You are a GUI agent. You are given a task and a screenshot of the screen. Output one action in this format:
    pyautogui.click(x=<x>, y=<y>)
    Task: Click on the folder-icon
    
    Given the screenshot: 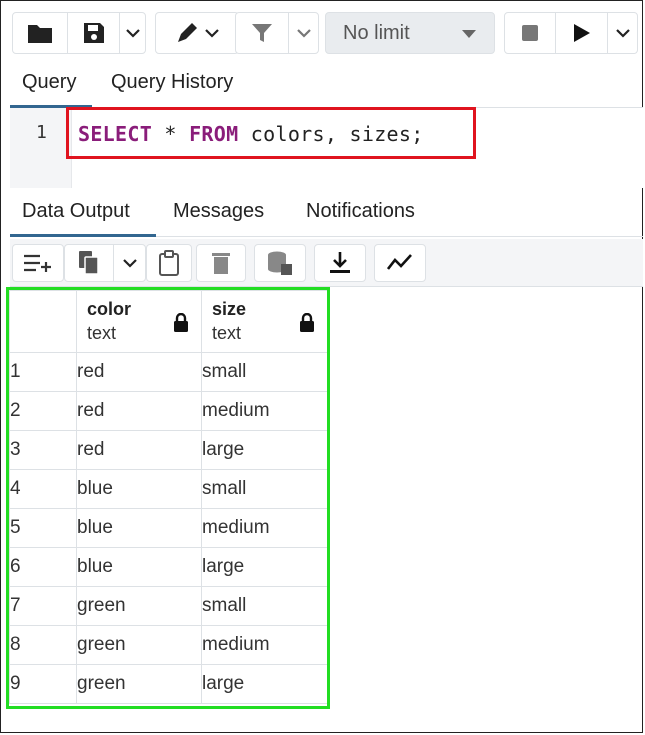 What is the action you would take?
    pyautogui.click(x=40, y=34)
    